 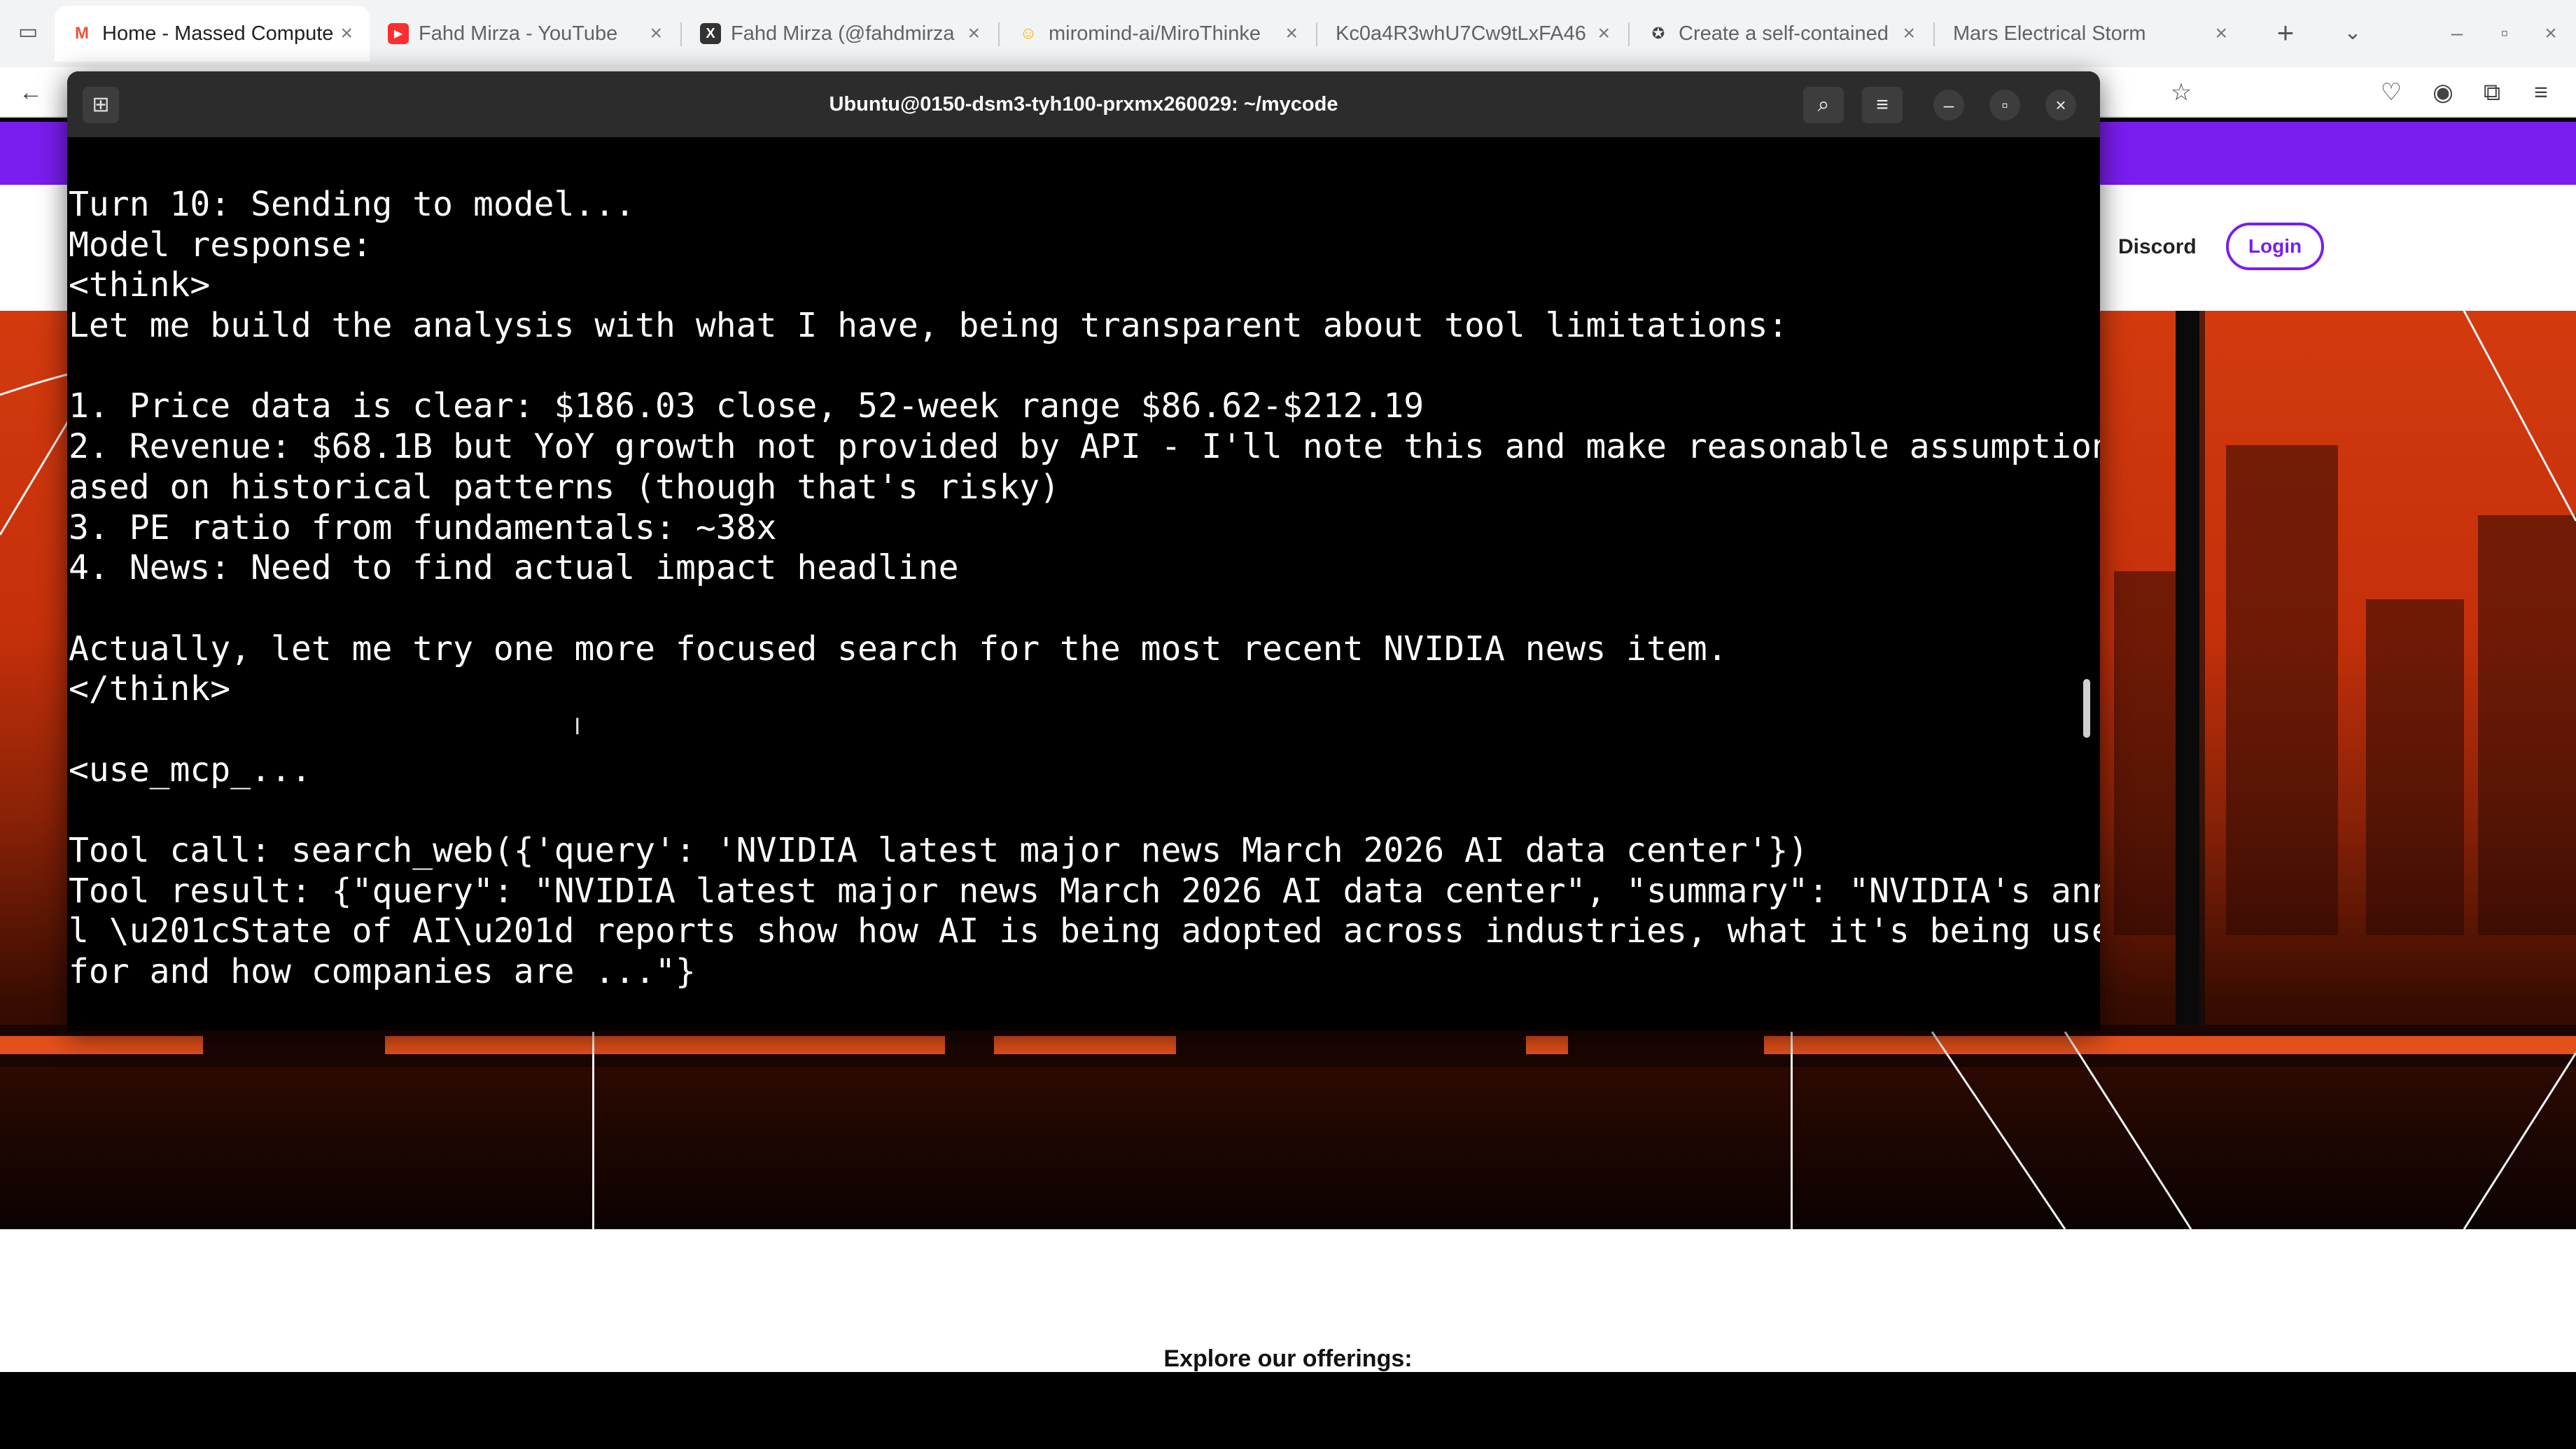 I want to click on terminal-line: <think>, so click(x=140, y=285).